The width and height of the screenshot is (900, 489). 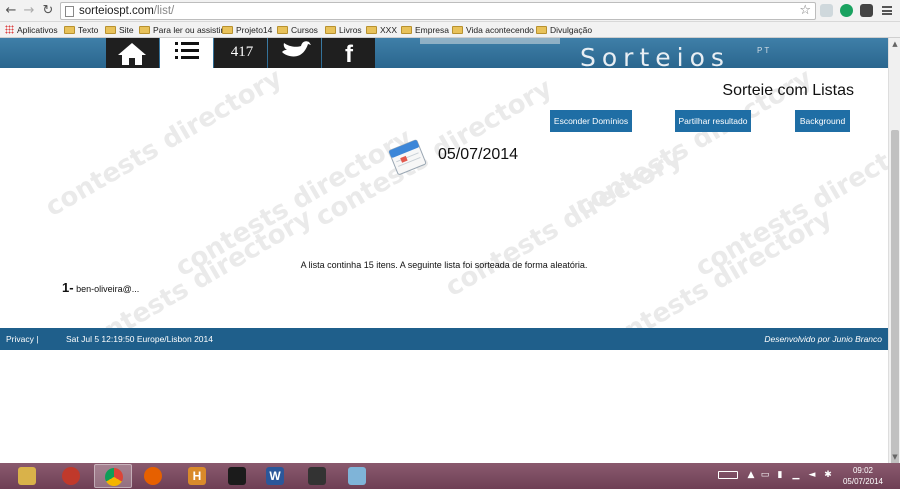 What do you see at coordinates (863, 476) in the screenshot?
I see `system-clock: 09:02 05/07/2014` at bounding box center [863, 476].